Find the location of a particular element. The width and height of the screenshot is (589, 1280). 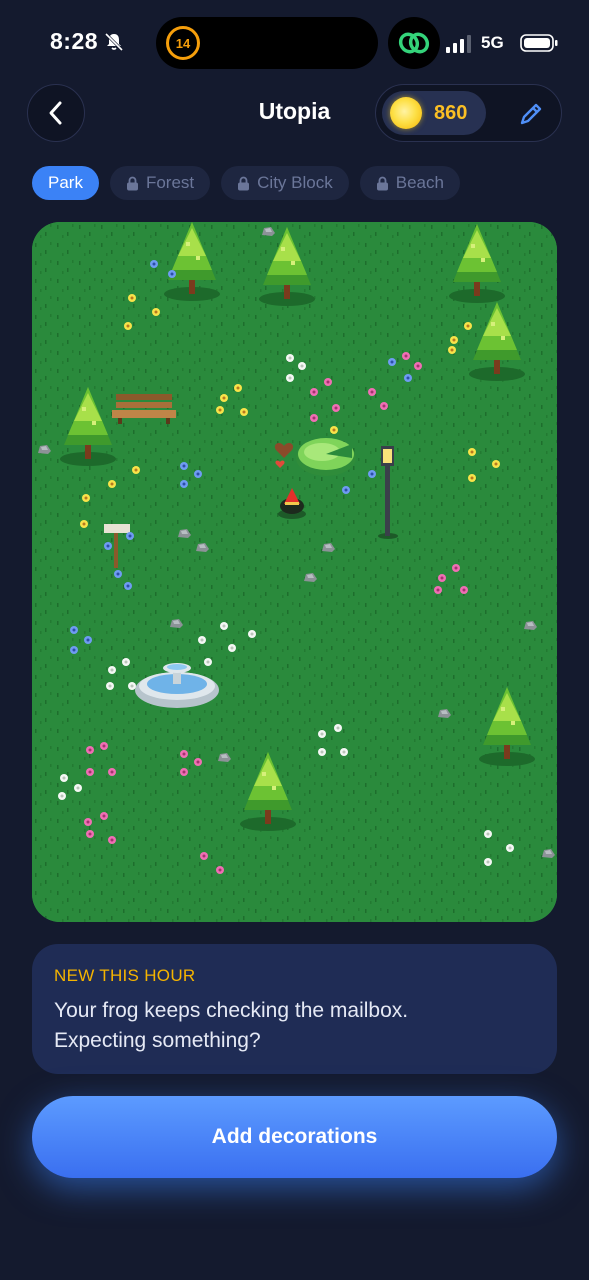

tab-beach: Beach is located at coordinates (409, 183).